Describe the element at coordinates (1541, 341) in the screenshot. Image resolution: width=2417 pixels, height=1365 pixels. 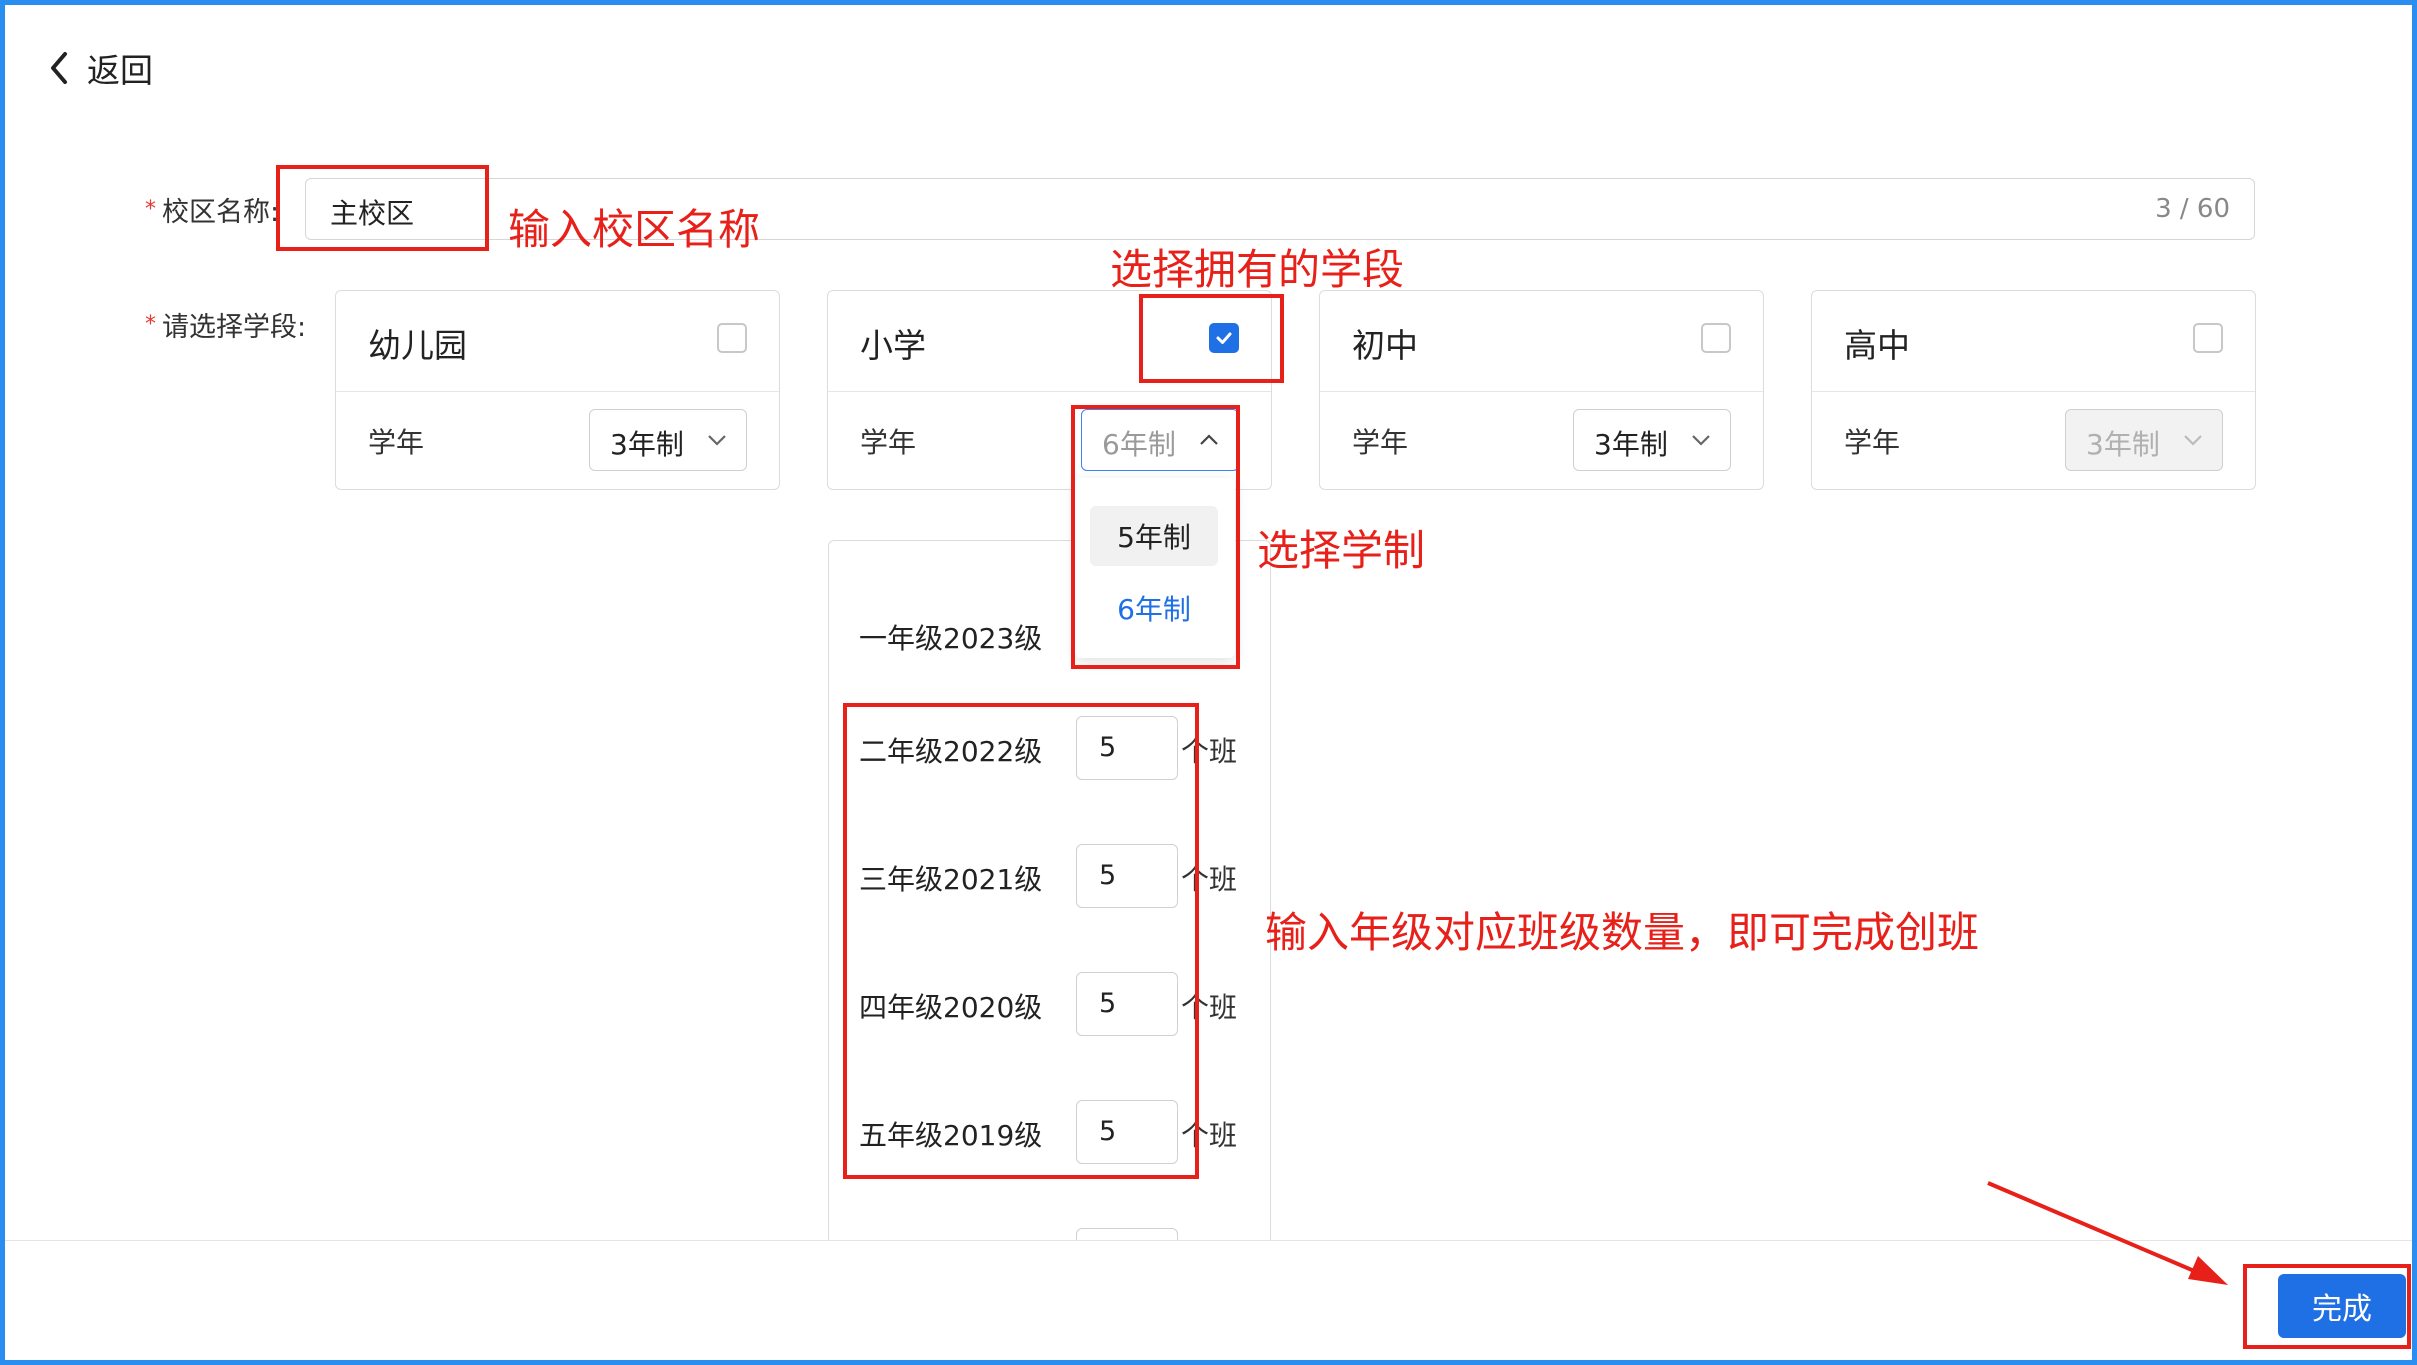
I see `stage-card-header: 初中` at that location.